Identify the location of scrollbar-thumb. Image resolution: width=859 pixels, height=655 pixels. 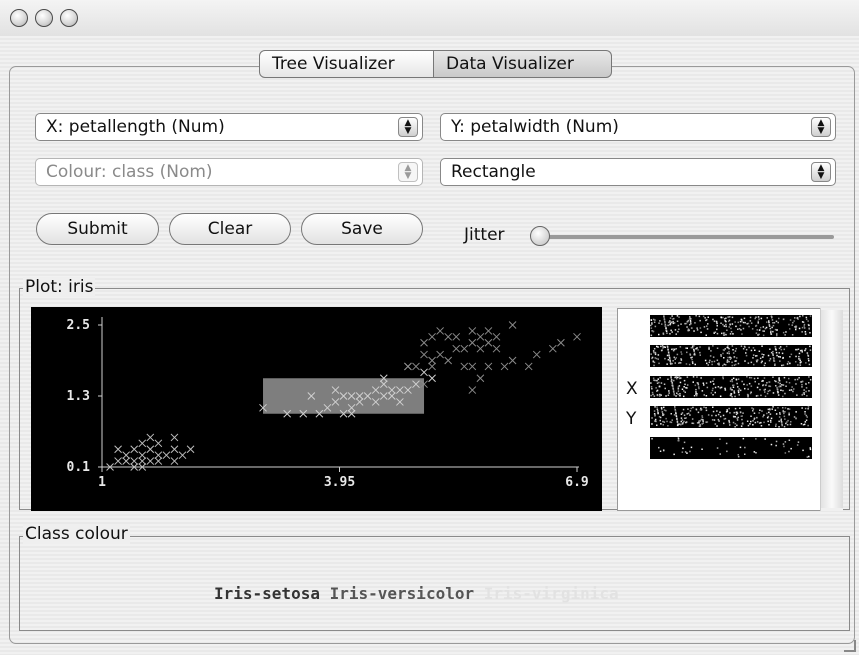
(832, 409).